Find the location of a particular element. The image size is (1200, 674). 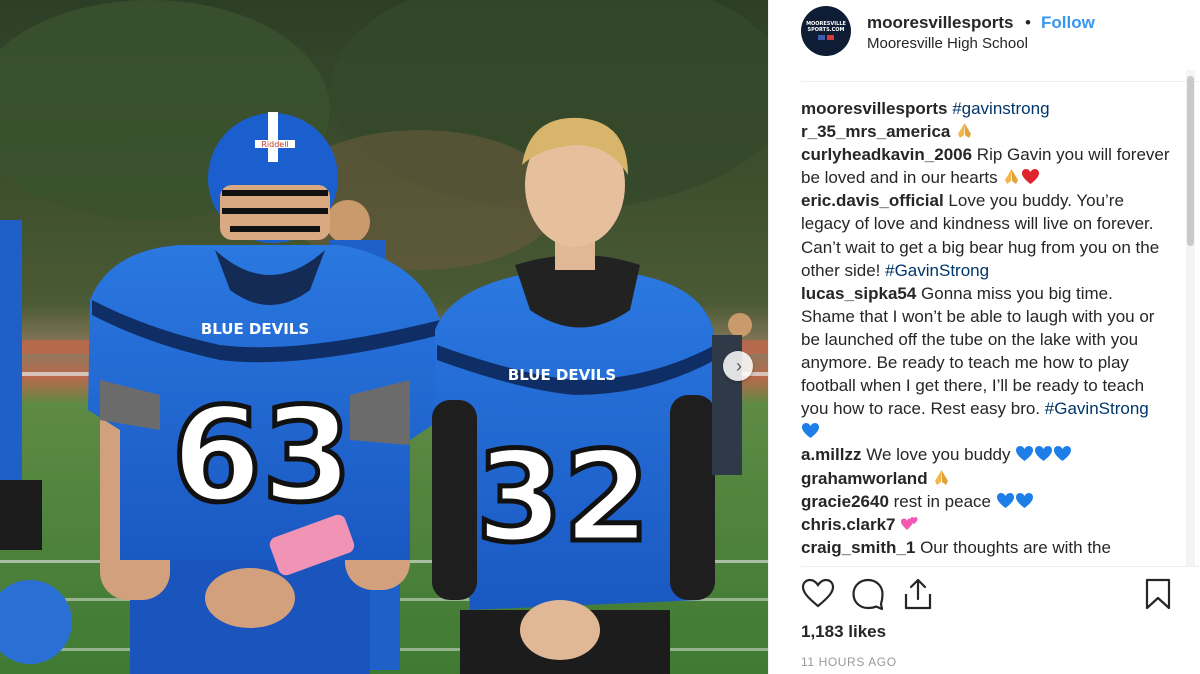

jersey-63-number: 63 is located at coordinates (262, 455).